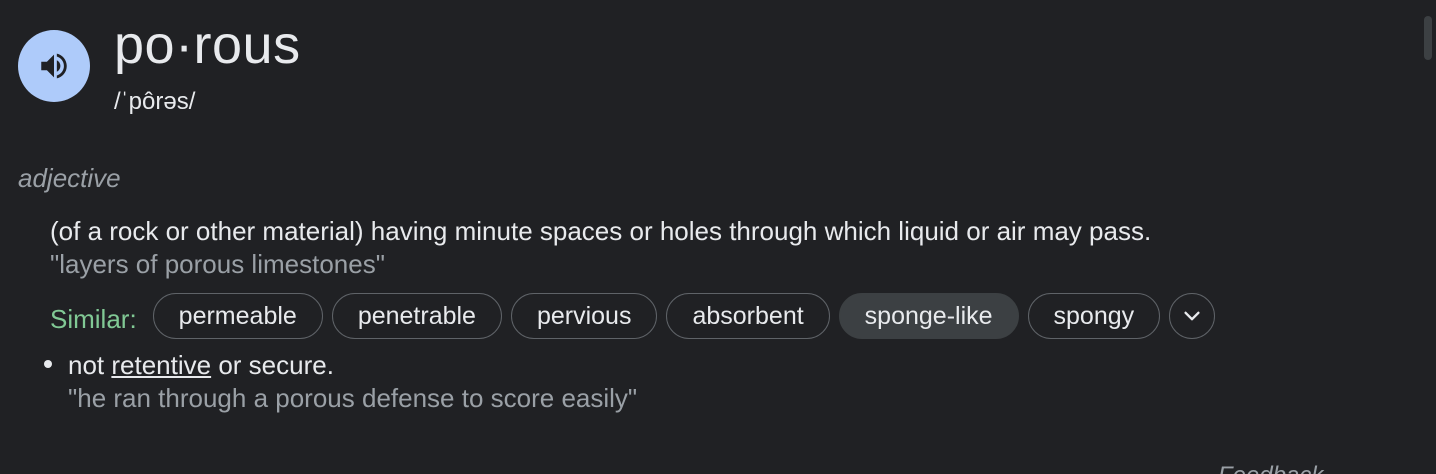 The width and height of the screenshot is (1436, 474). Describe the element at coordinates (237, 316) in the screenshot. I see `similar-chip-permeable: permeable` at that location.